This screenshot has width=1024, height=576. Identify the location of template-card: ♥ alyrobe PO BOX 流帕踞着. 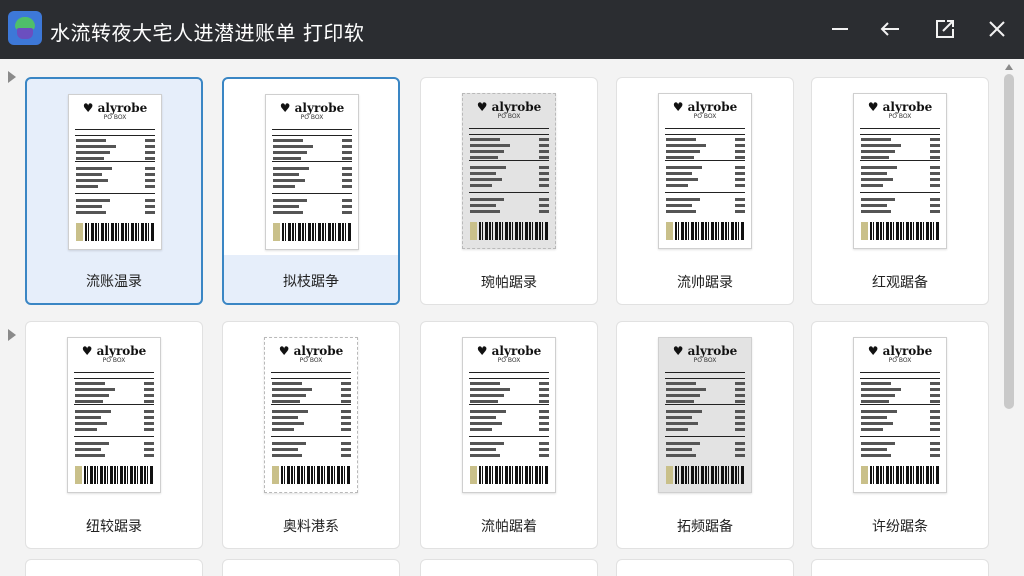
(509, 435).